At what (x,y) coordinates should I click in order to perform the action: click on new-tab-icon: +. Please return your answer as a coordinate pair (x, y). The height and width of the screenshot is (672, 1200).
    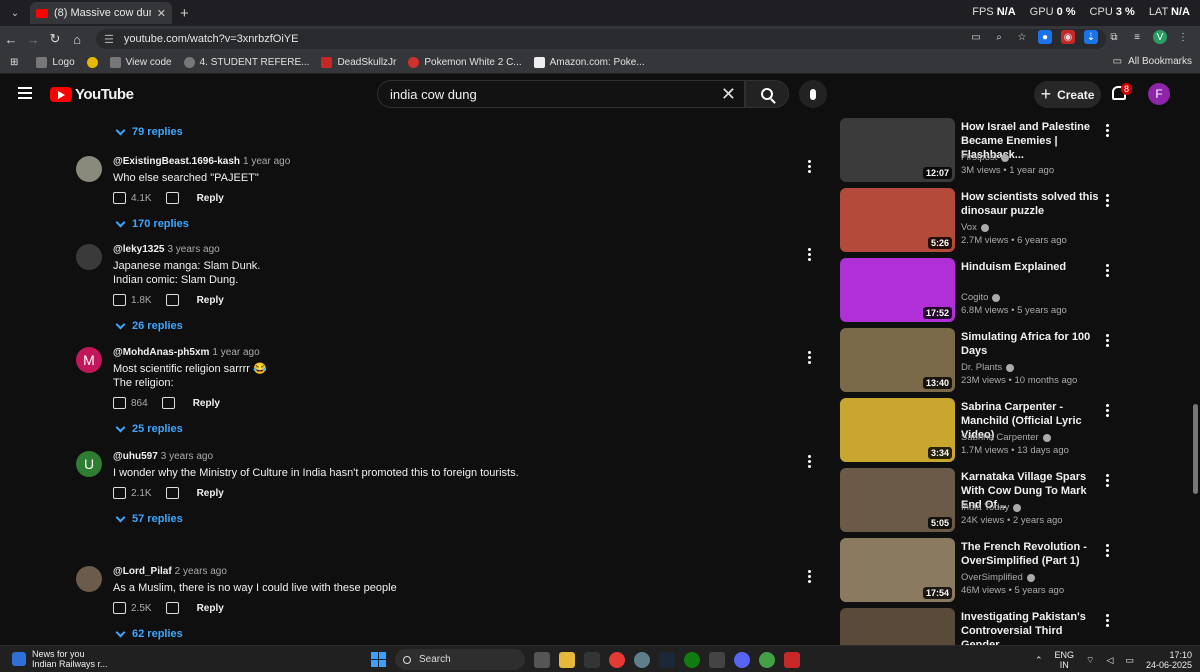
    Looking at the image, I should click on (184, 13).